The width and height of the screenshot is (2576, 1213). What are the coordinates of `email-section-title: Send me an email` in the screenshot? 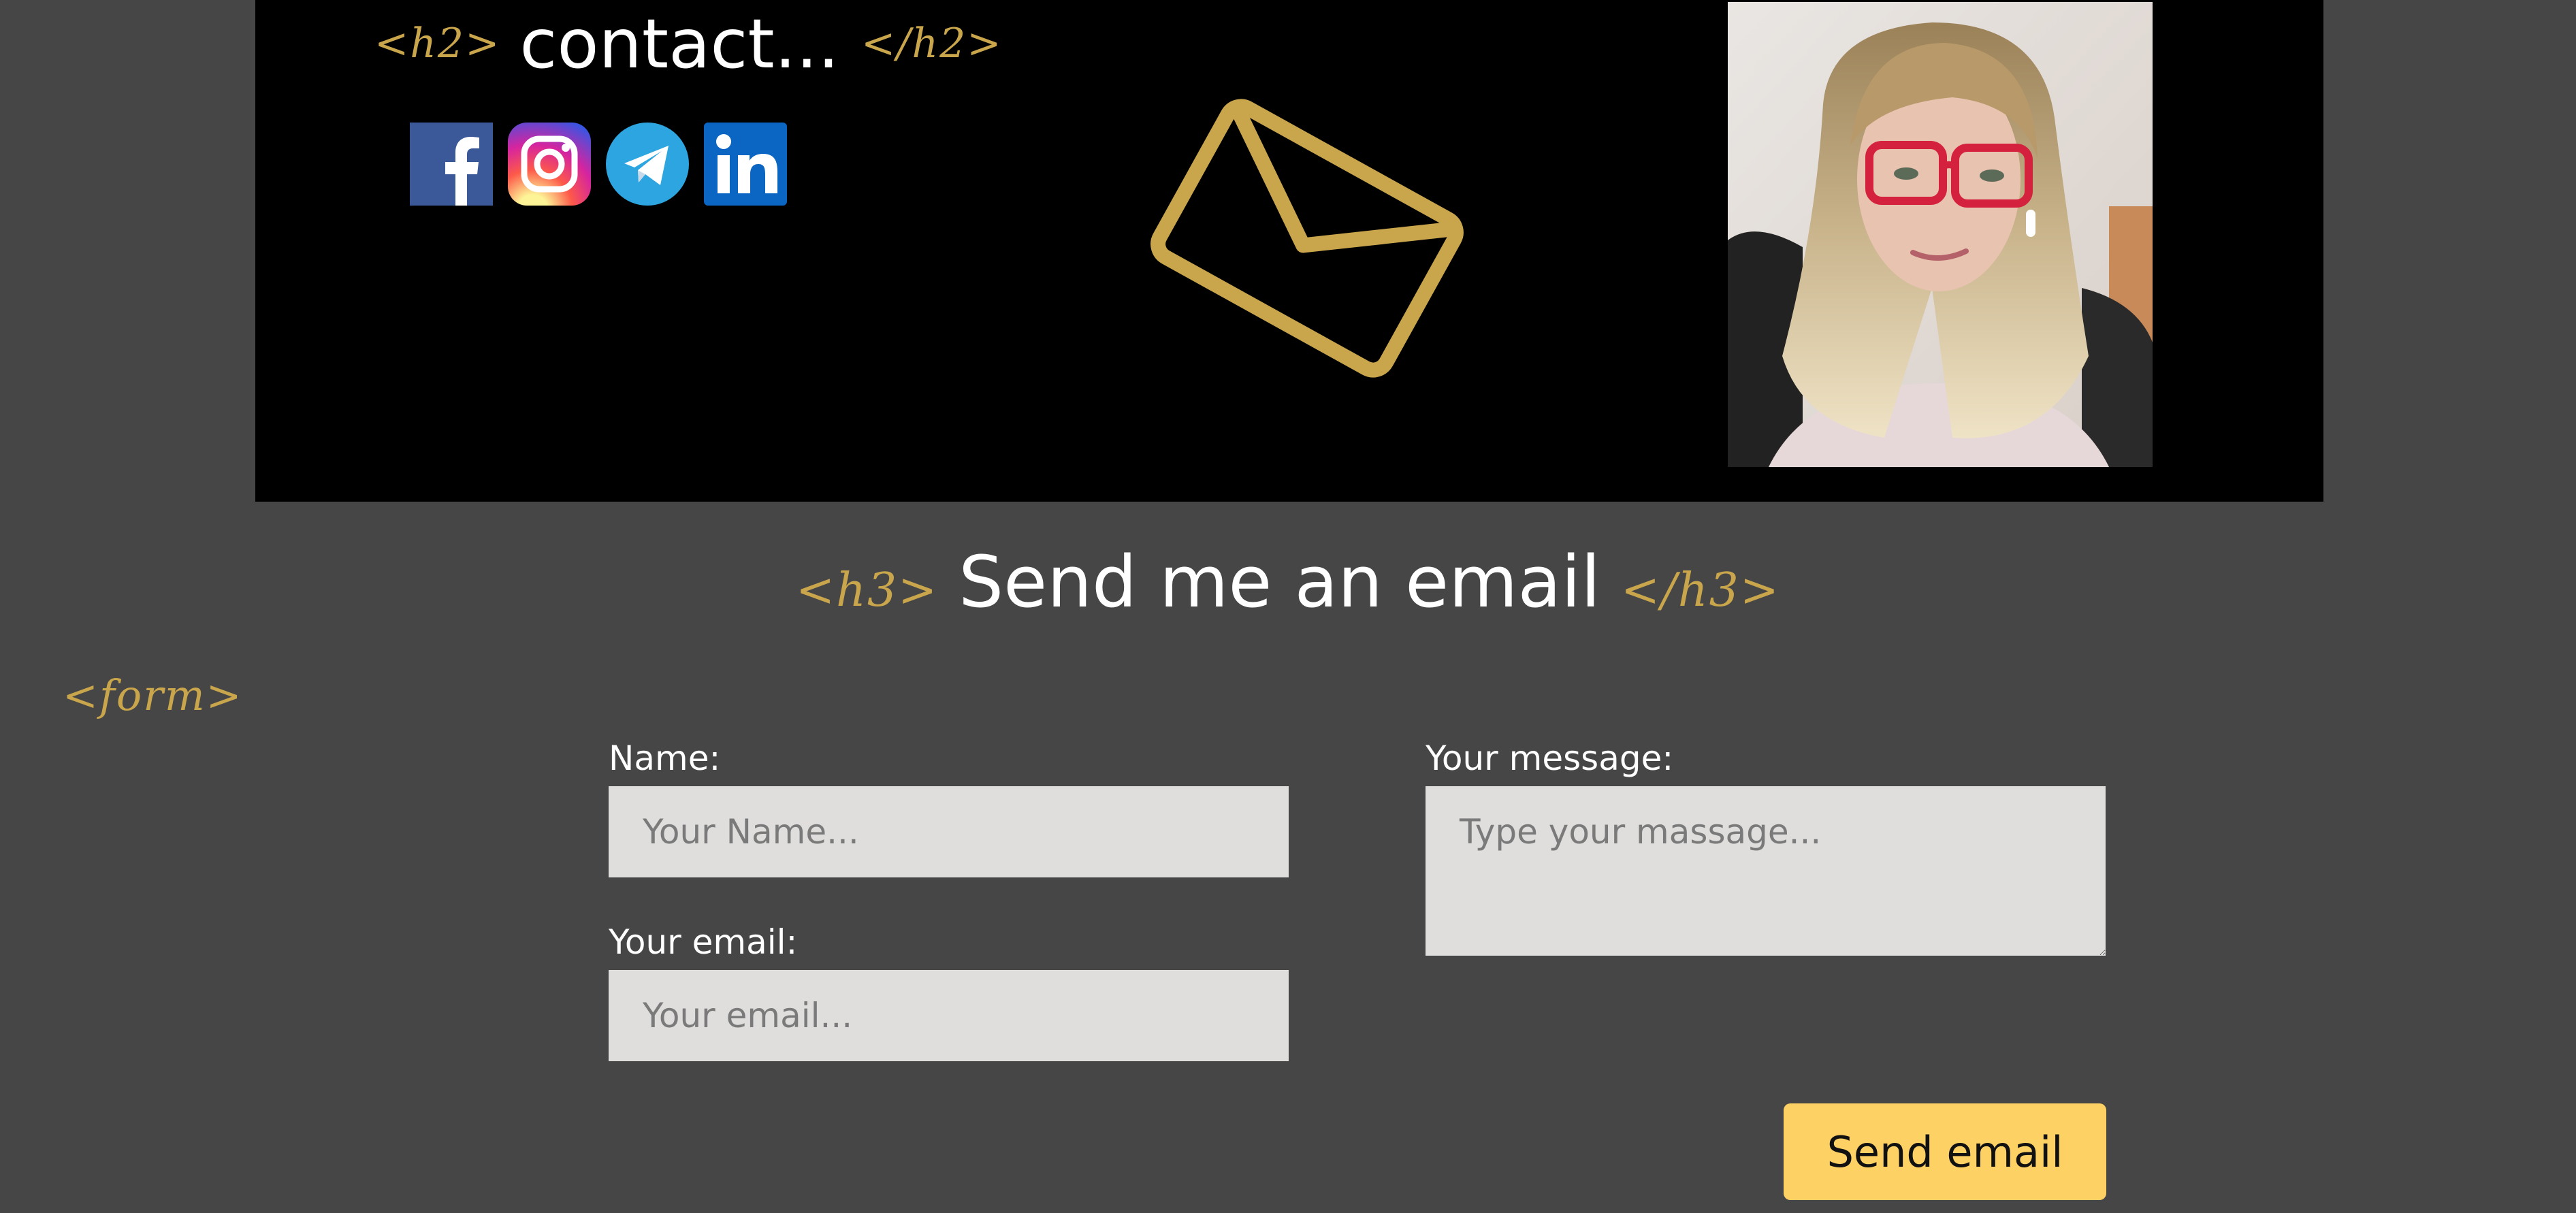 It's located at (1279, 582).